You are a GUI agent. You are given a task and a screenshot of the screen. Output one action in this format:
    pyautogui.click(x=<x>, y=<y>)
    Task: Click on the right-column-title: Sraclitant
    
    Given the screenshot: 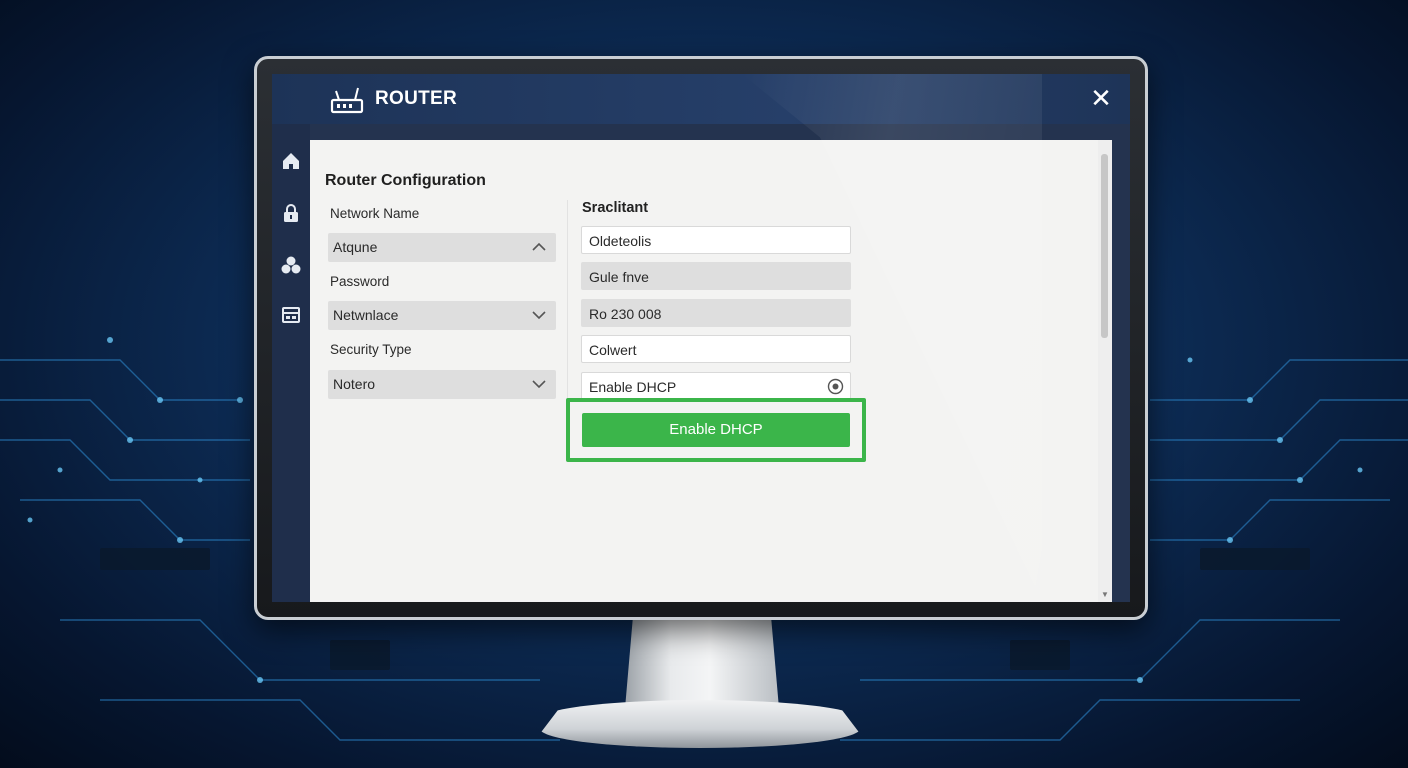 What is the action you would take?
    pyautogui.click(x=615, y=208)
    